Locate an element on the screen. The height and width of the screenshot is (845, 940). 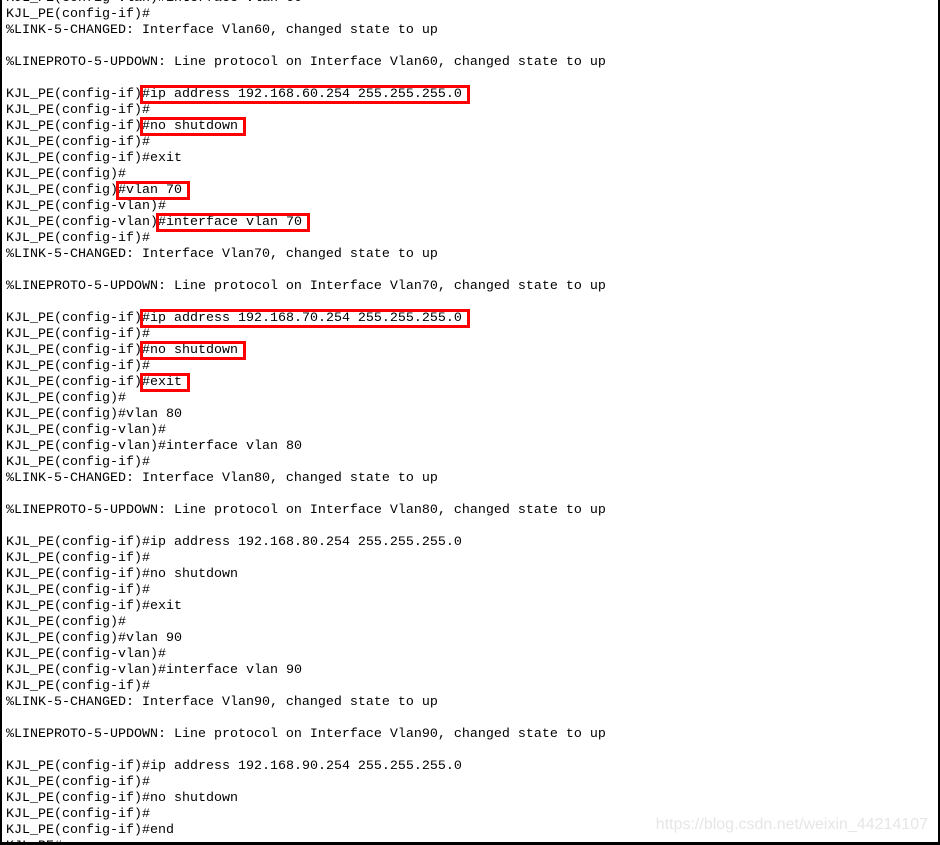
highlighted-command: #ip address 192.168.60.254 255.255.255.0 is located at coordinates (304, 94).